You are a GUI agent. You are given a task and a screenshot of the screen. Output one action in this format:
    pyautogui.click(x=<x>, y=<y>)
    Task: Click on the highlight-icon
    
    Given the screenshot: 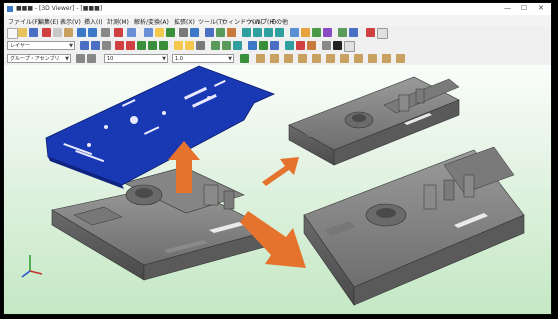 What is the action you would take?
    pyautogui.click(x=178, y=45)
    